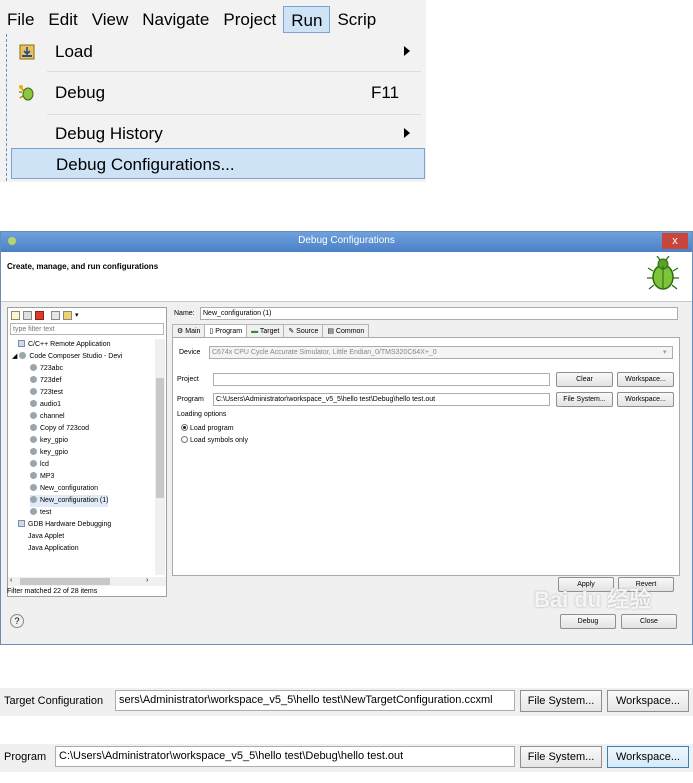 The width and height of the screenshot is (693, 783). I want to click on help-icon: ?, so click(17, 621).